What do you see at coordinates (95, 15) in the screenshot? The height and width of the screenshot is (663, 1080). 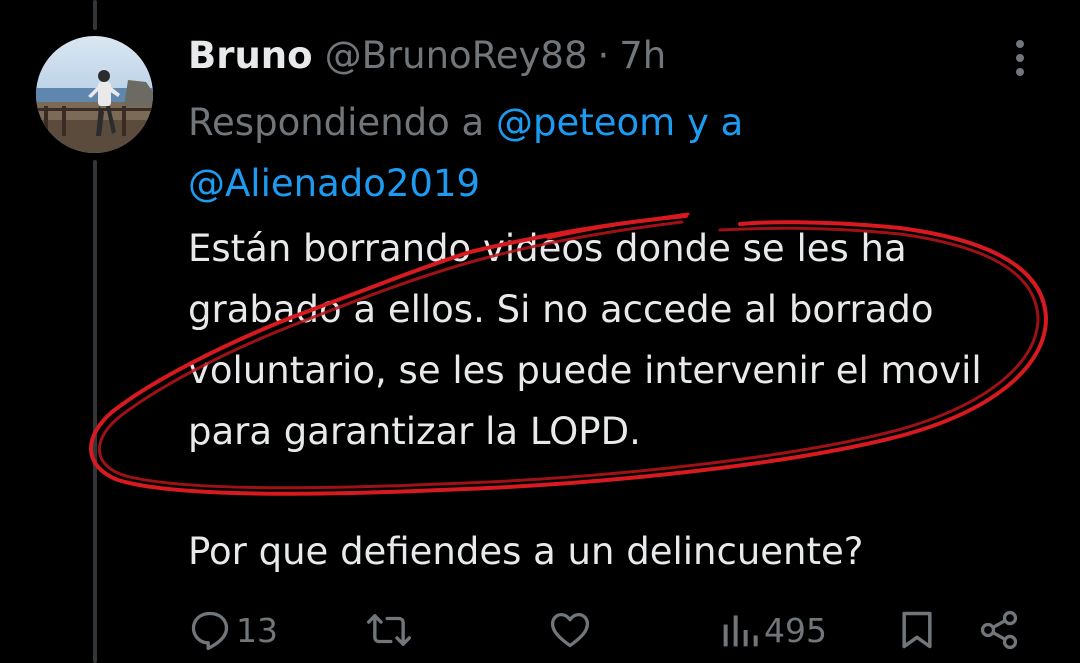 I see `thread-line-top` at bounding box center [95, 15].